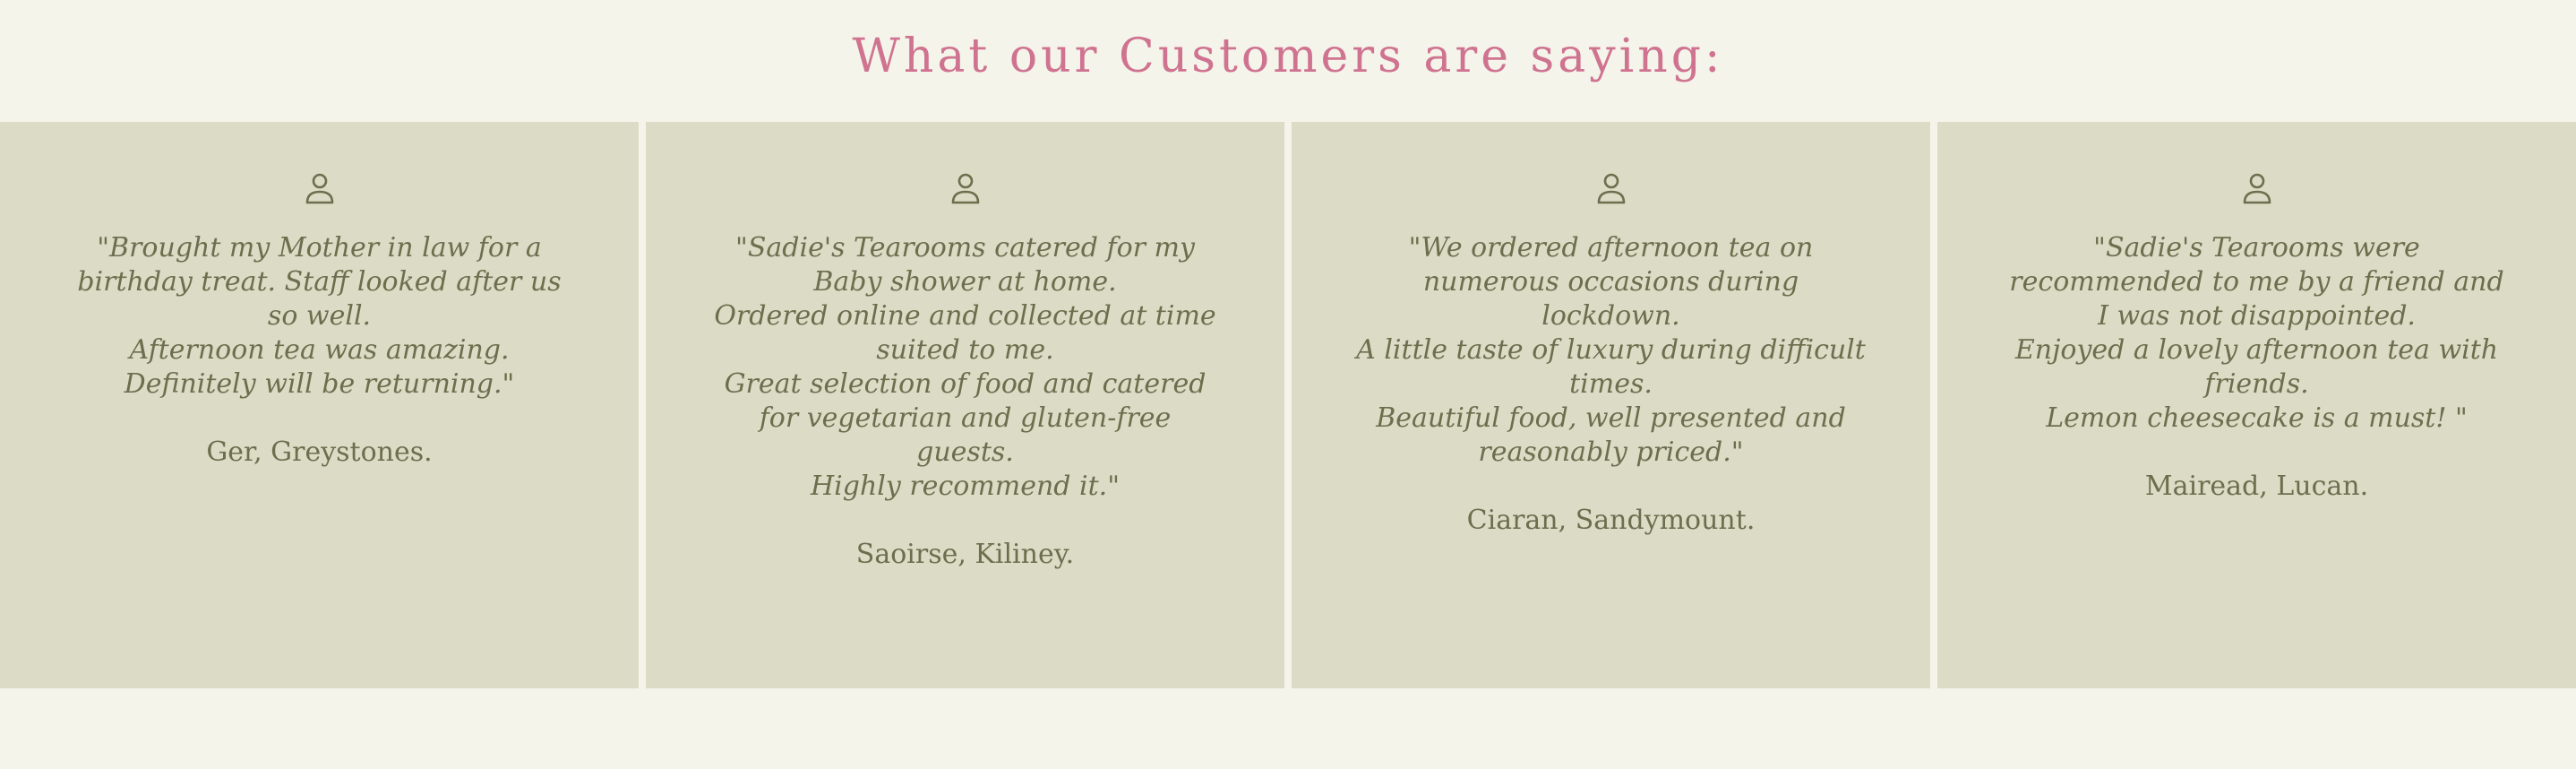 Image resolution: width=2576 pixels, height=769 pixels. I want to click on testimonial-author: Ger, Greystones., so click(319, 452).